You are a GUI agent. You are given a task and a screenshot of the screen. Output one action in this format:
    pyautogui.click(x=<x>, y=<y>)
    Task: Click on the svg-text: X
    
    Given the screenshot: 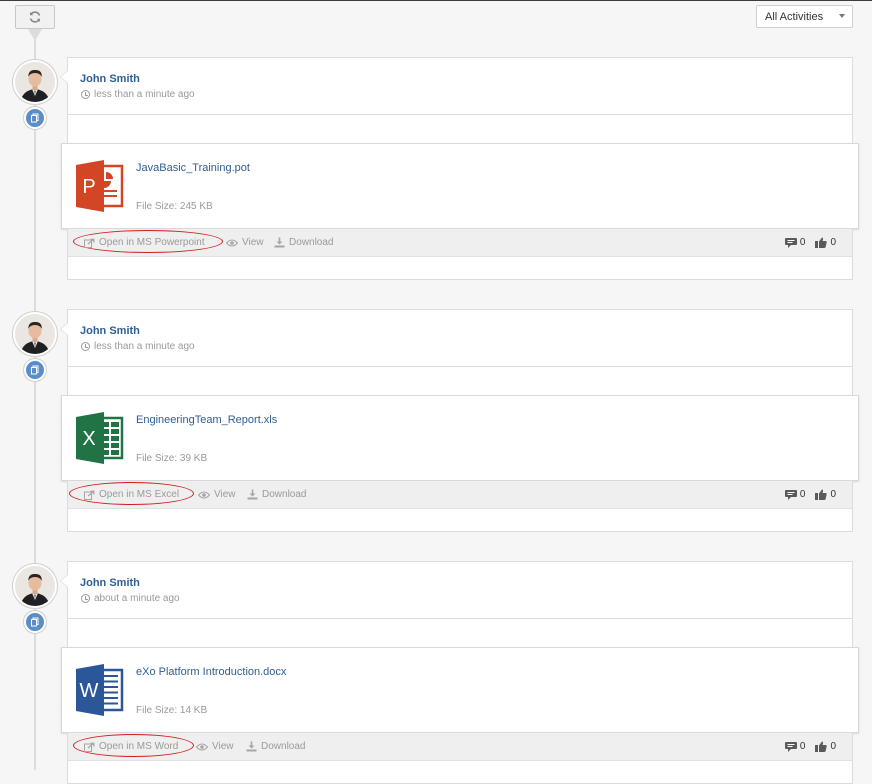 What is the action you would take?
    pyautogui.click(x=88, y=439)
    